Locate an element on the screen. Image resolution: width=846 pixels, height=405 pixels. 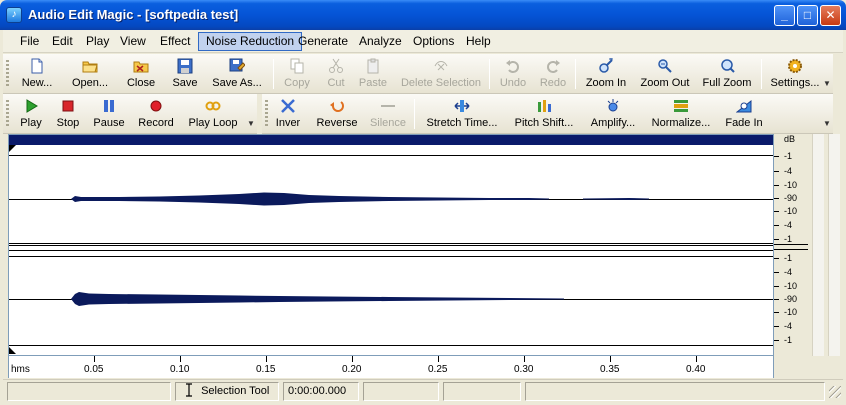
play-button: Play is located at coordinates (31, 114).